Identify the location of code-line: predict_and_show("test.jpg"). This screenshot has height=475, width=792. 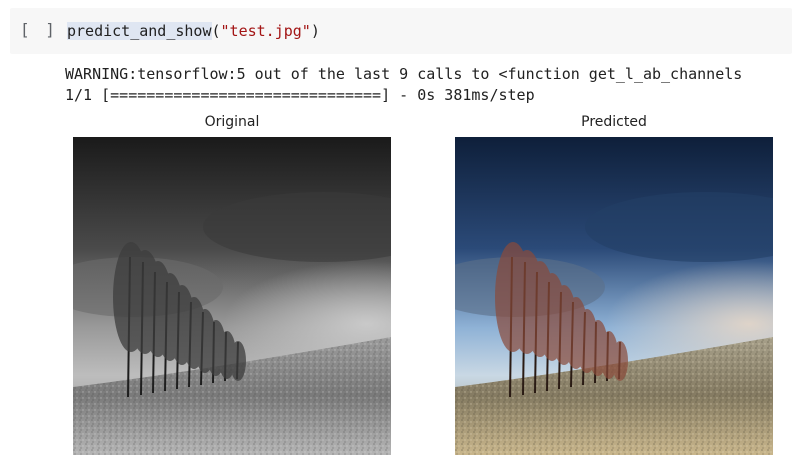
(193, 31).